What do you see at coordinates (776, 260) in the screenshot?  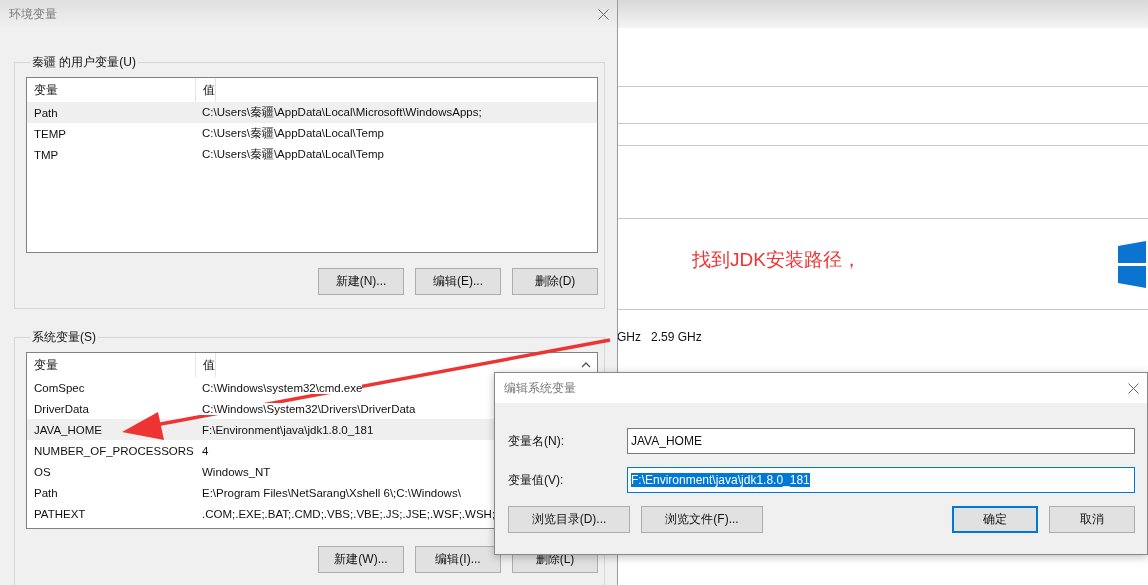 I see `annotation-text: 找到JDK安装路径，` at bounding box center [776, 260].